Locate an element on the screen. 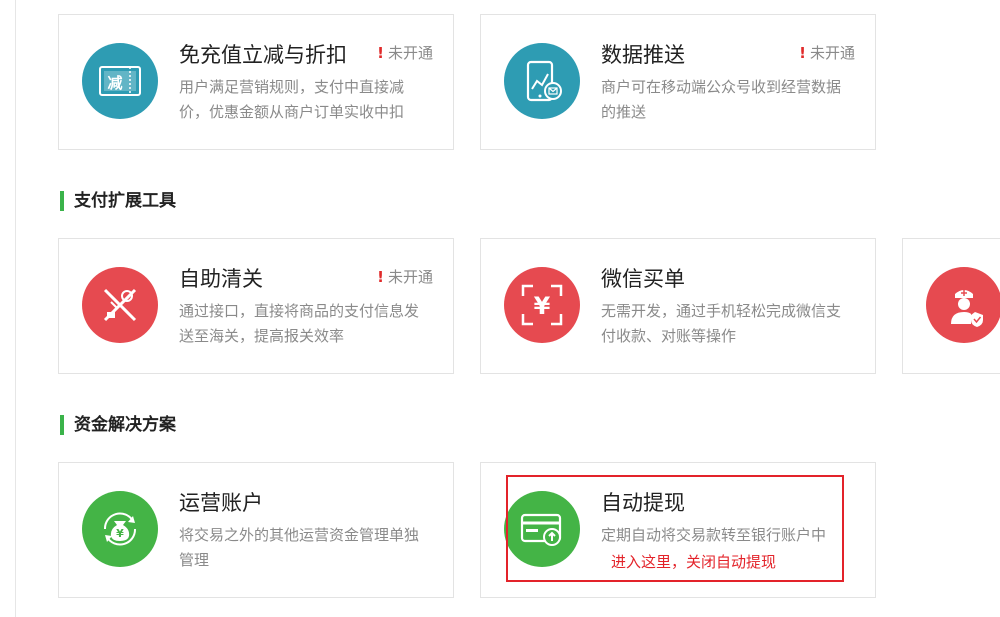 This screenshot has height=617, width=1000. card-title: 自动提现 is located at coordinates (643, 503).